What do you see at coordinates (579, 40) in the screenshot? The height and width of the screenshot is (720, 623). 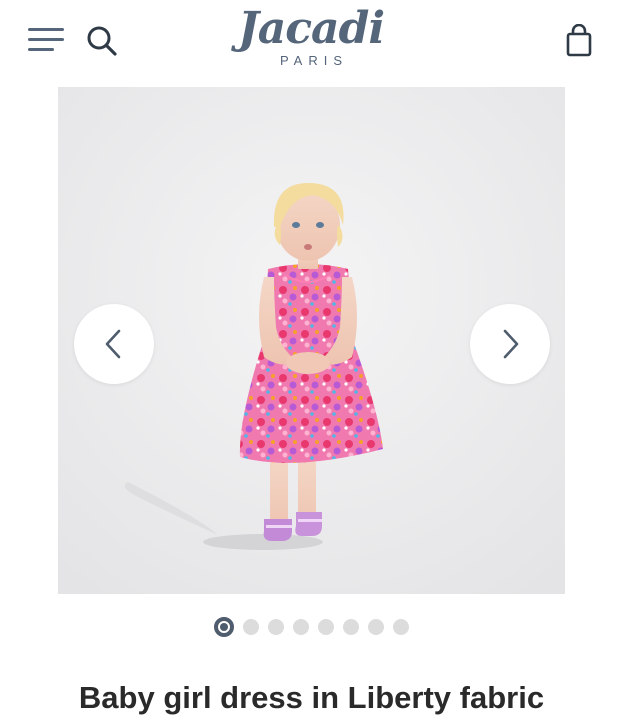 I see `shopping-bag-icon` at bounding box center [579, 40].